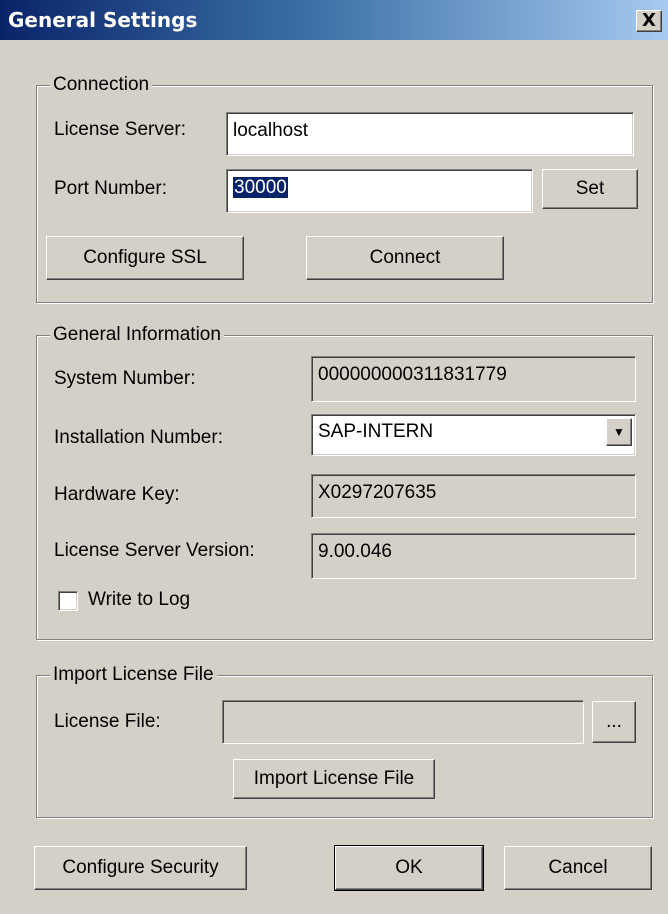 The width and height of the screenshot is (668, 914). I want to click on system-number-field: 000000000311831779, so click(473, 379).